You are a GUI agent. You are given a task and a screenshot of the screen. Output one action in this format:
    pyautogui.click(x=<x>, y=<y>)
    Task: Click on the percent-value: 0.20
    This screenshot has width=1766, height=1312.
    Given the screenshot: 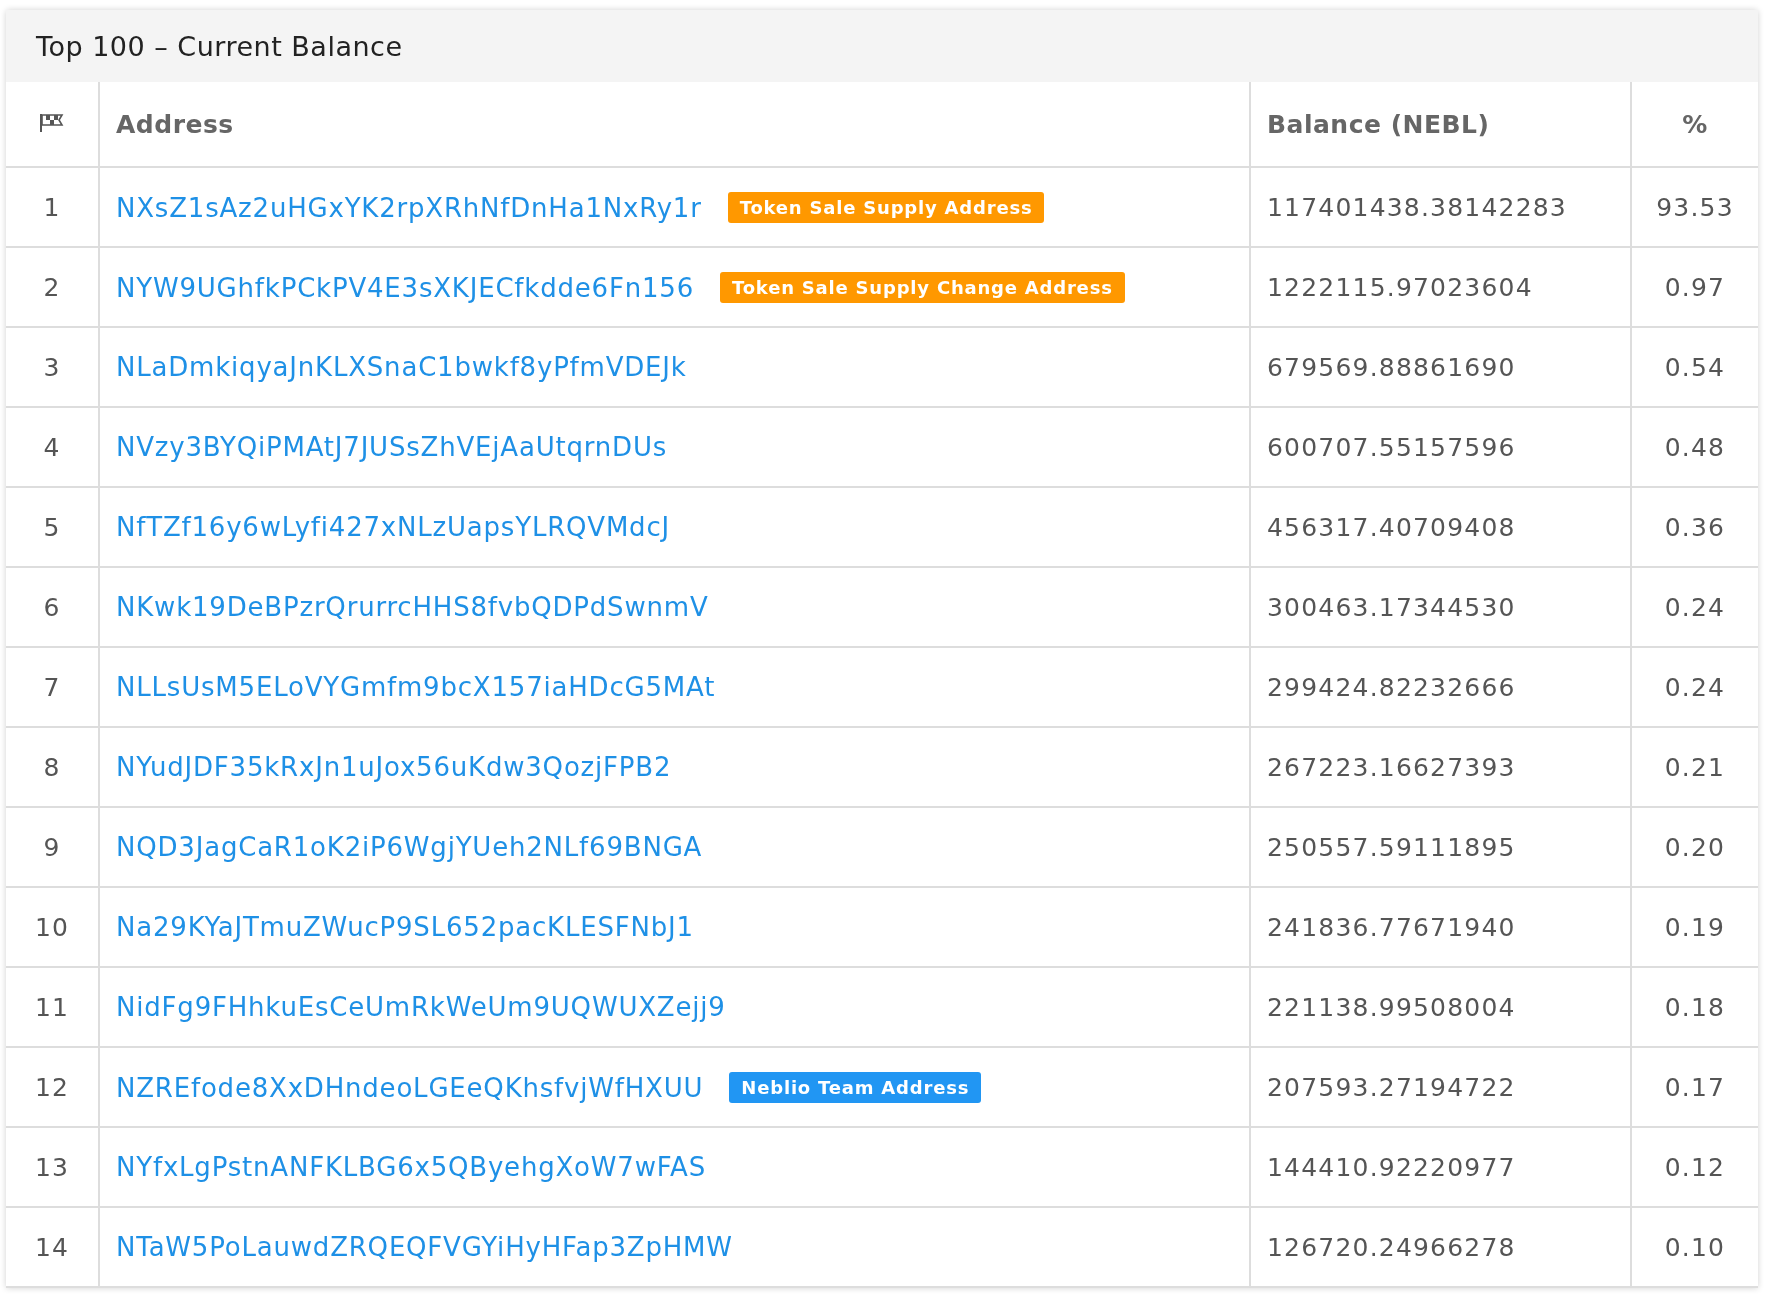 What is the action you would take?
    pyautogui.click(x=1695, y=847)
    